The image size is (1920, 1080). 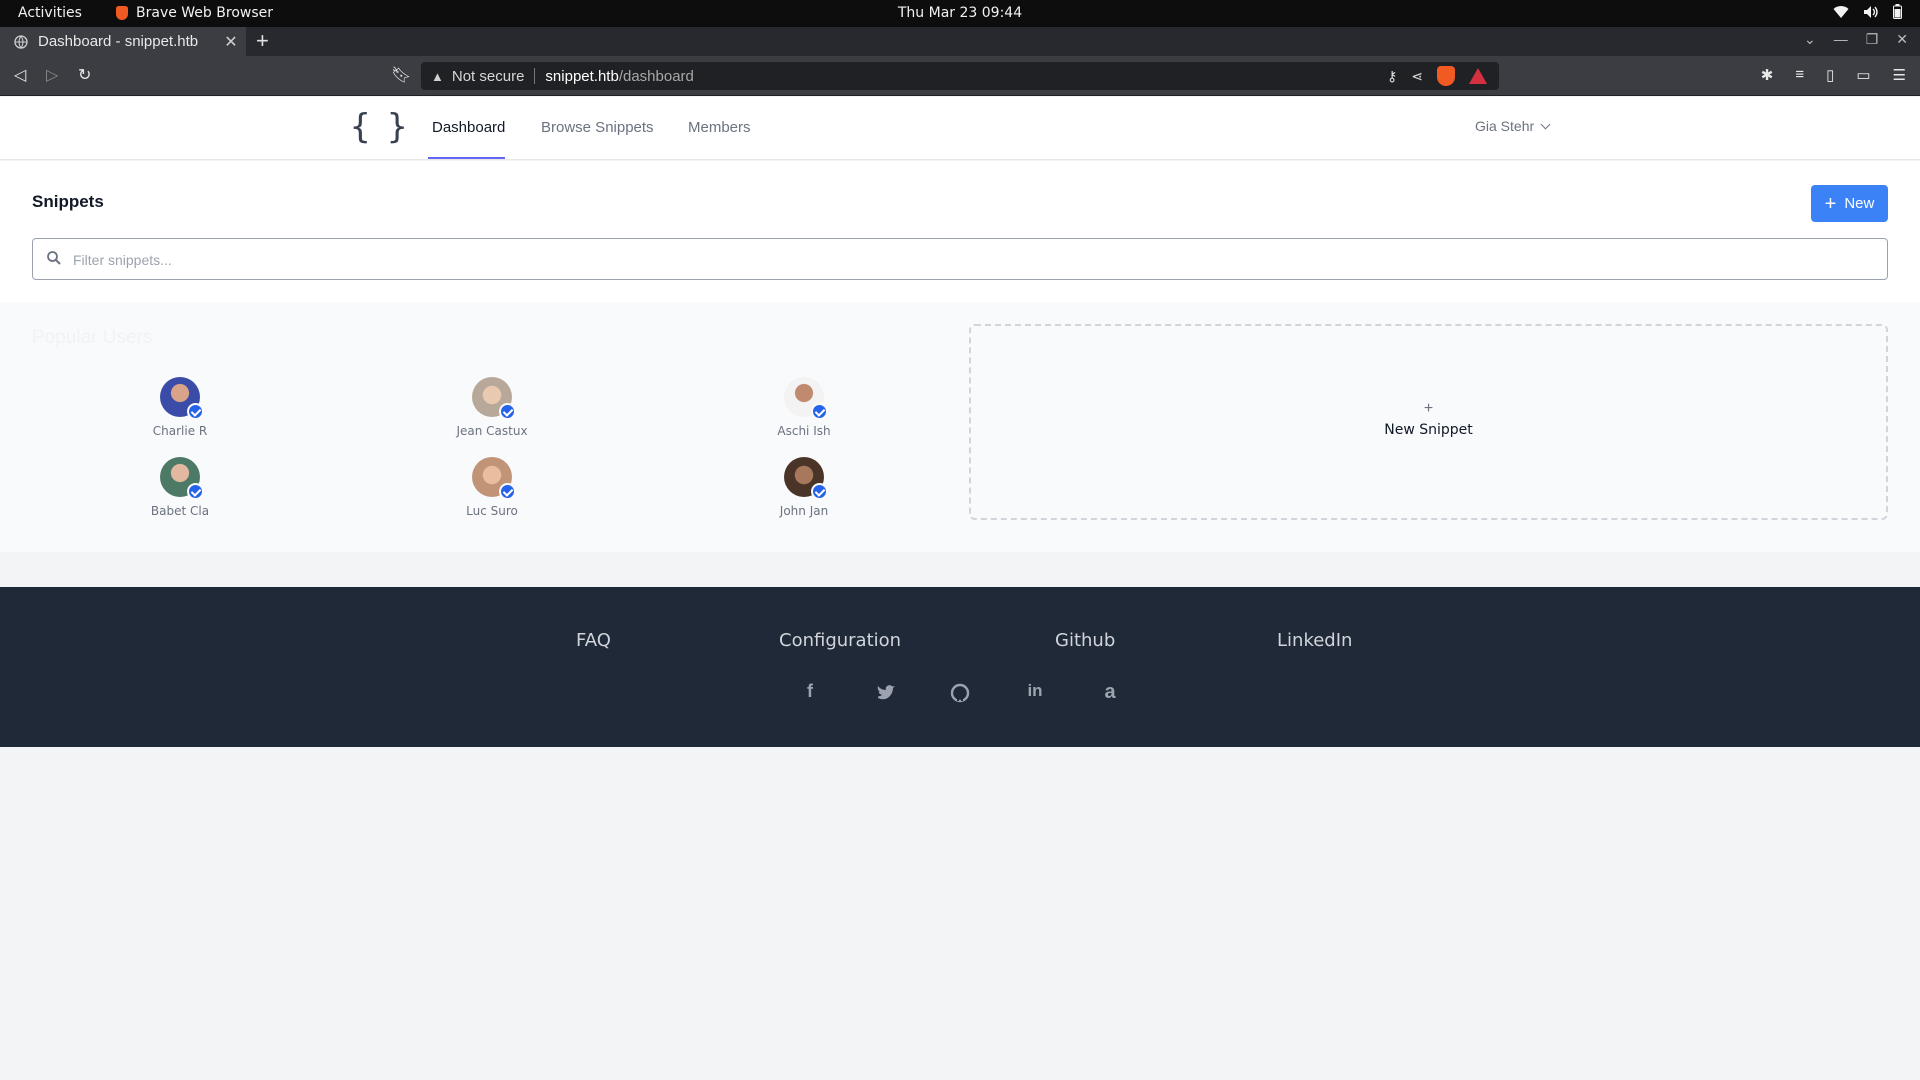 I want to click on media-icon: ≡, so click(x=1799, y=75).